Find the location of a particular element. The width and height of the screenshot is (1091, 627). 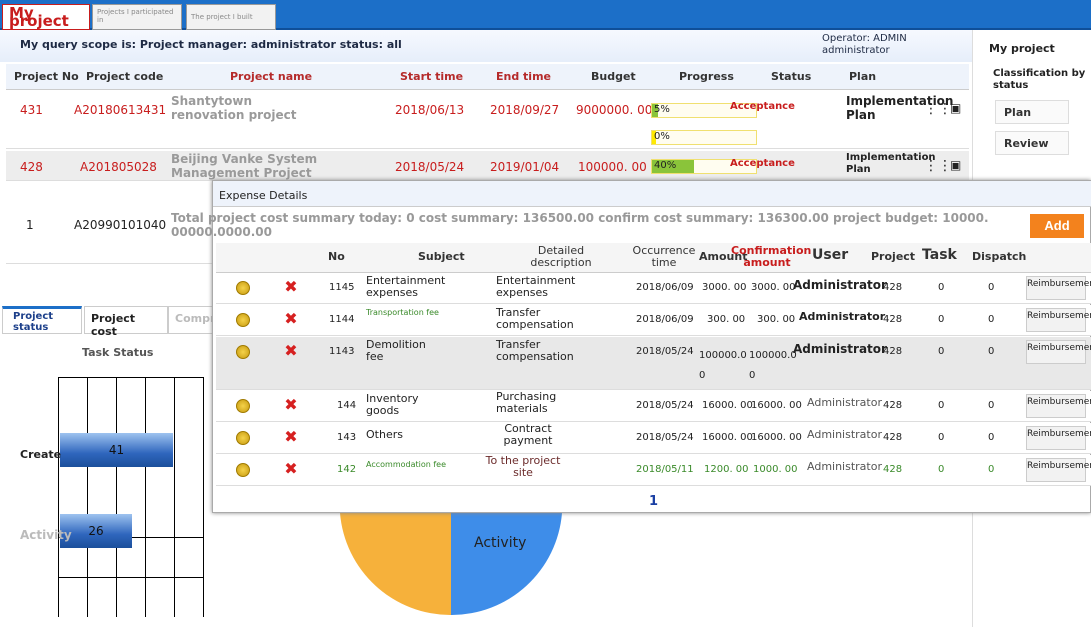

chart-title: Task Status is located at coordinates (118, 352).